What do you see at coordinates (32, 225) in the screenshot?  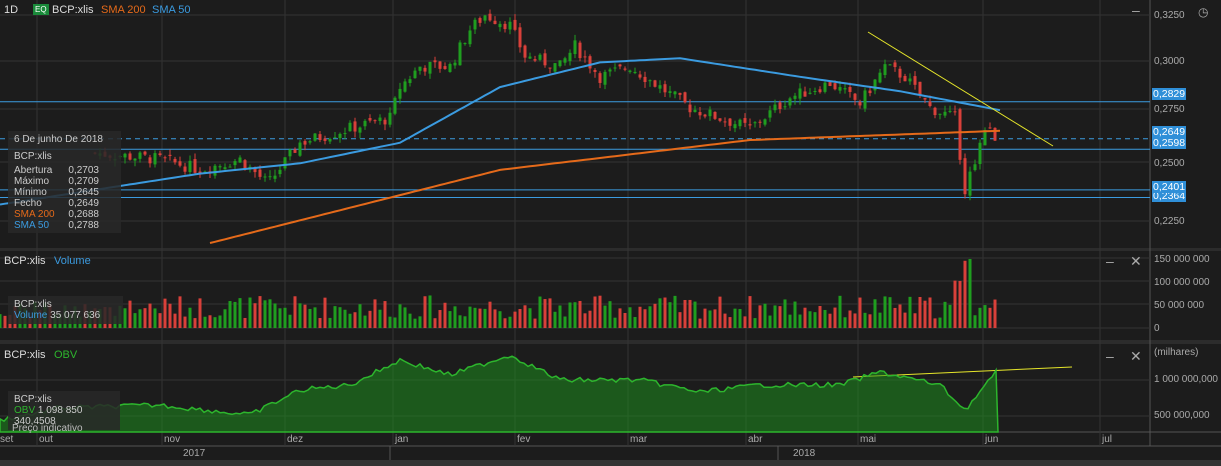 I see `tooltip-label: SMA 50` at bounding box center [32, 225].